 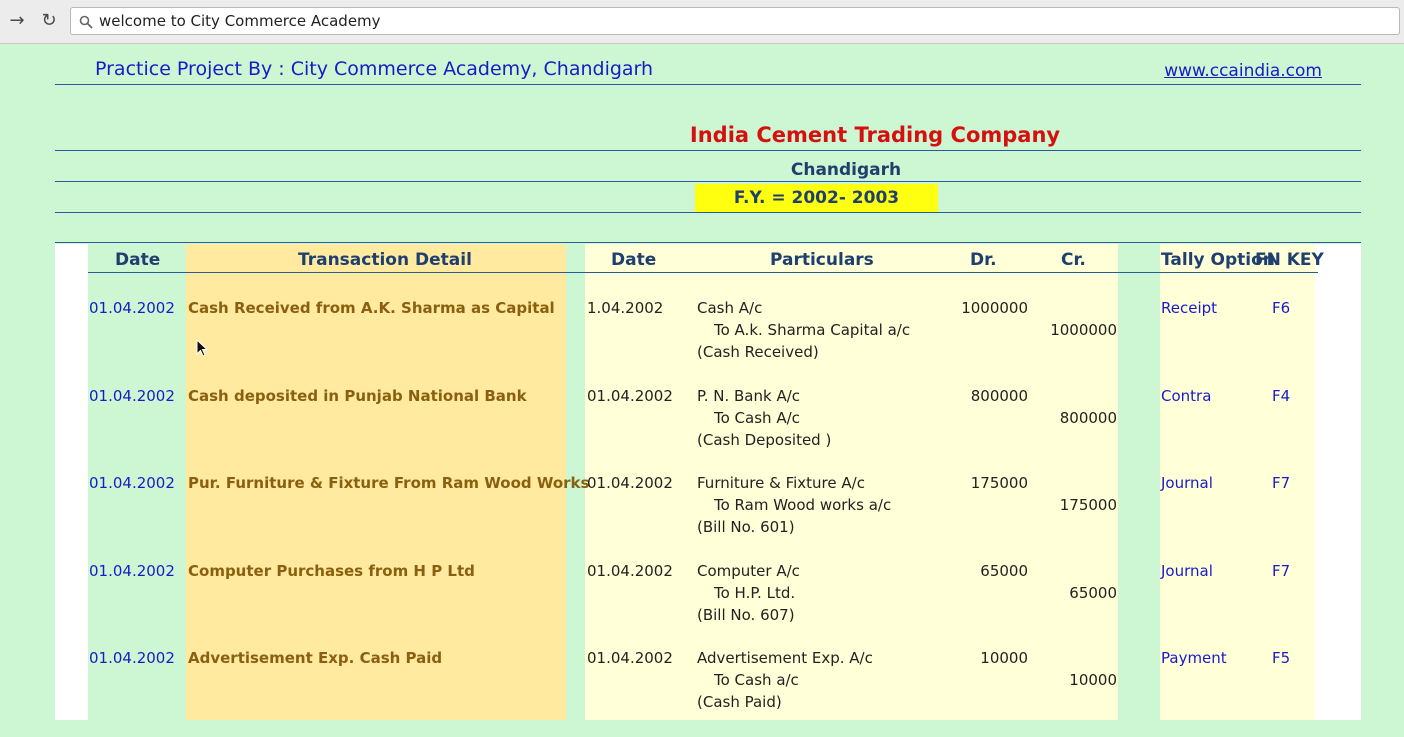 What do you see at coordinates (1083, 330) in the screenshot?
I see `row-credit-amount: 1000000` at bounding box center [1083, 330].